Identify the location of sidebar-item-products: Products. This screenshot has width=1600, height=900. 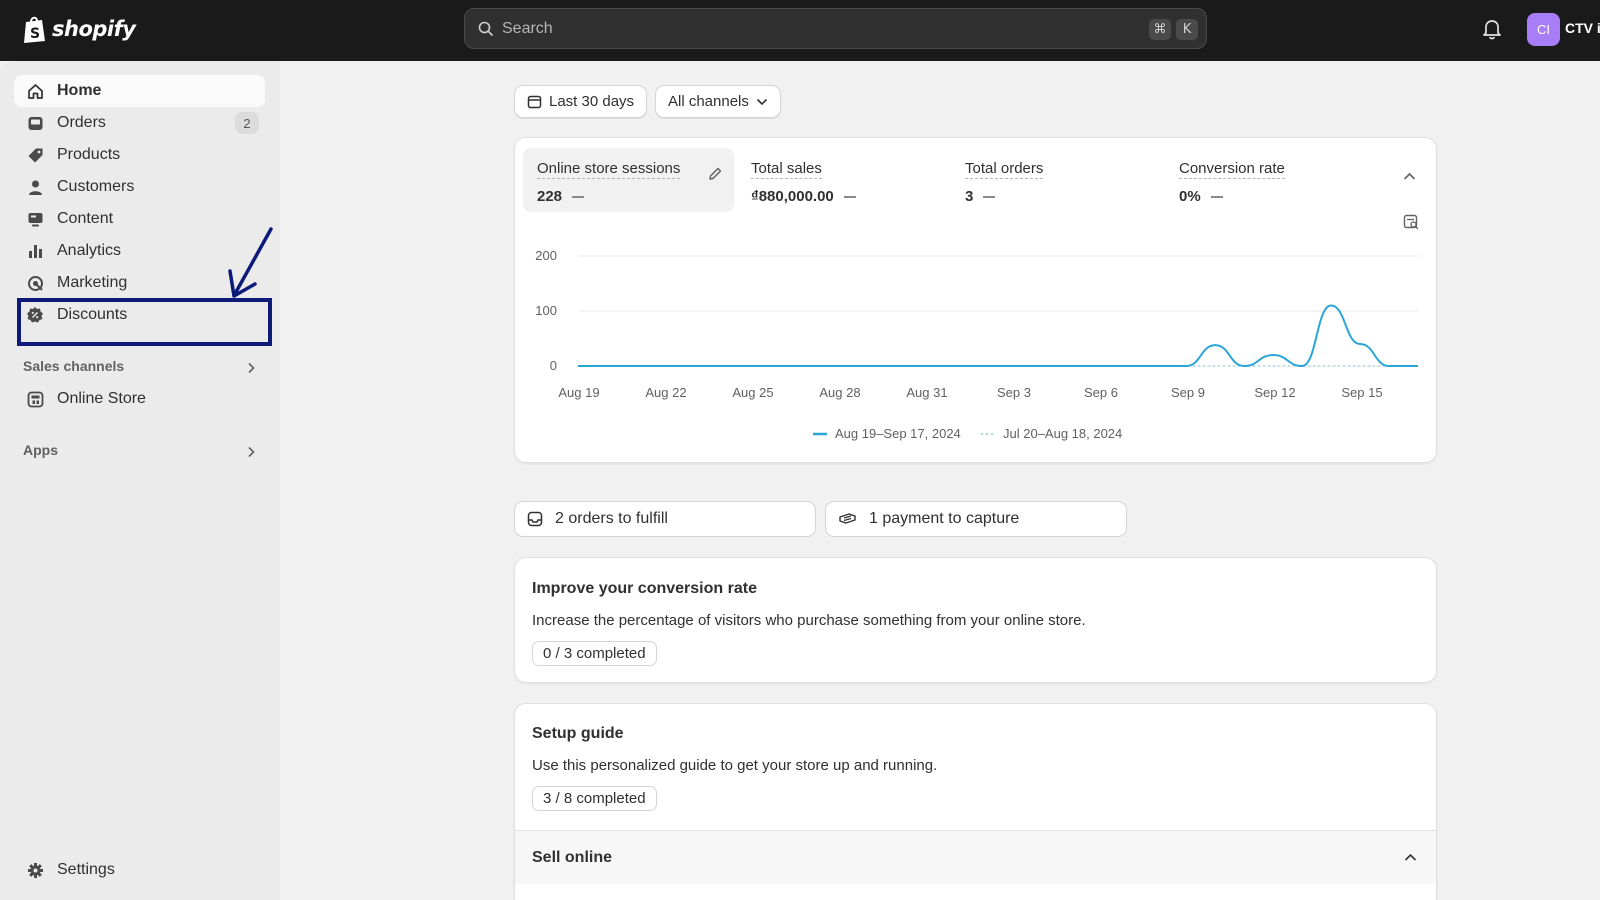
(139, 155).